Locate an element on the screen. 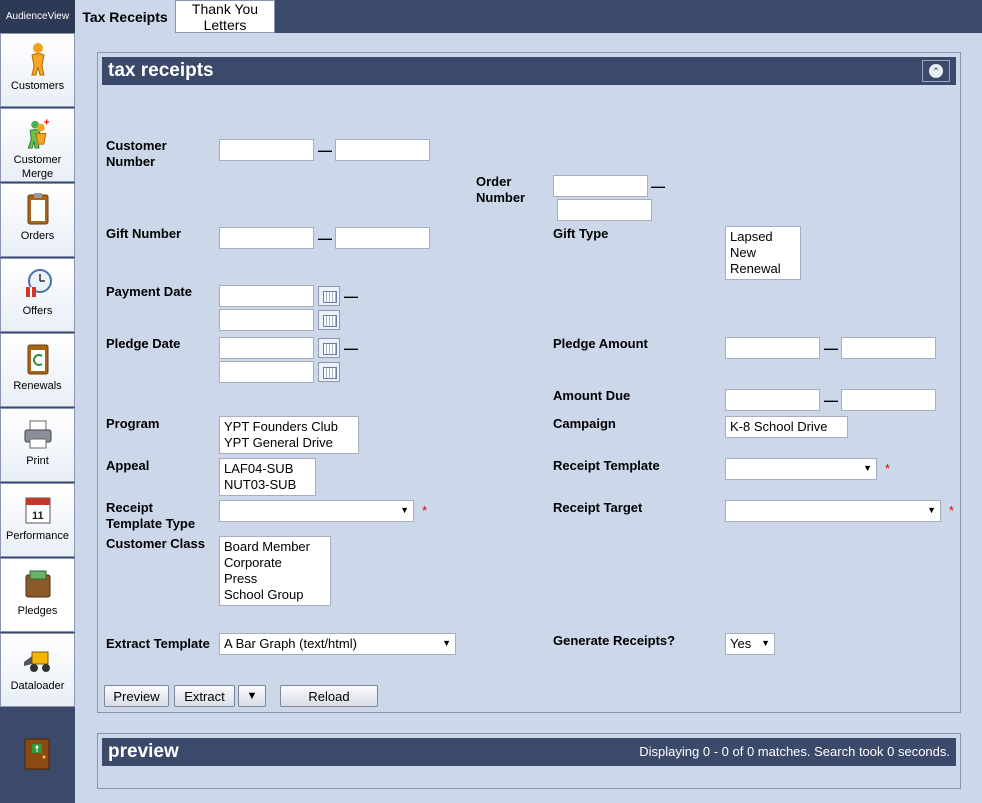 This screenshot has width=982, height=803. gift-number-from-input is located at coordinates (266, 238).